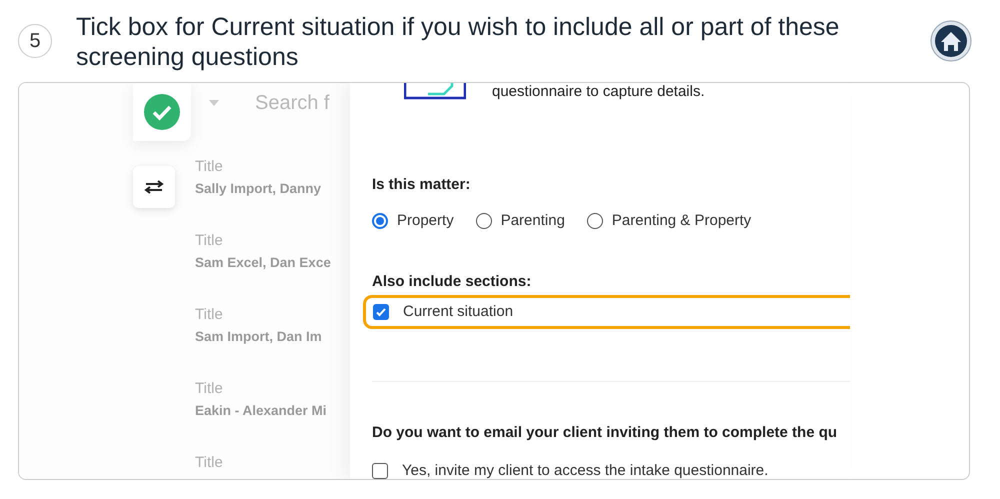 The width and height of the screenshot is (1000, 499). I want to click on matter-heading: Is this matter:, so click(422, 184).